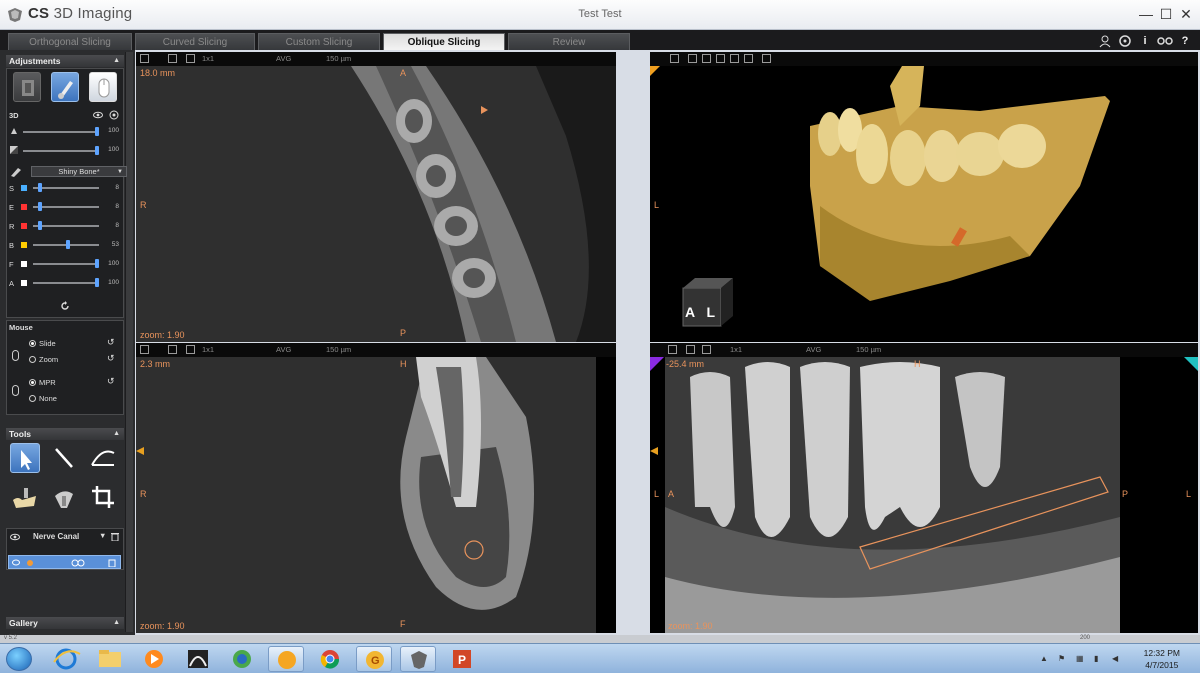 This screenshot has height=673, width=1200. I want to click on cs-imaging-taskbar-icon, so click(418, 659).